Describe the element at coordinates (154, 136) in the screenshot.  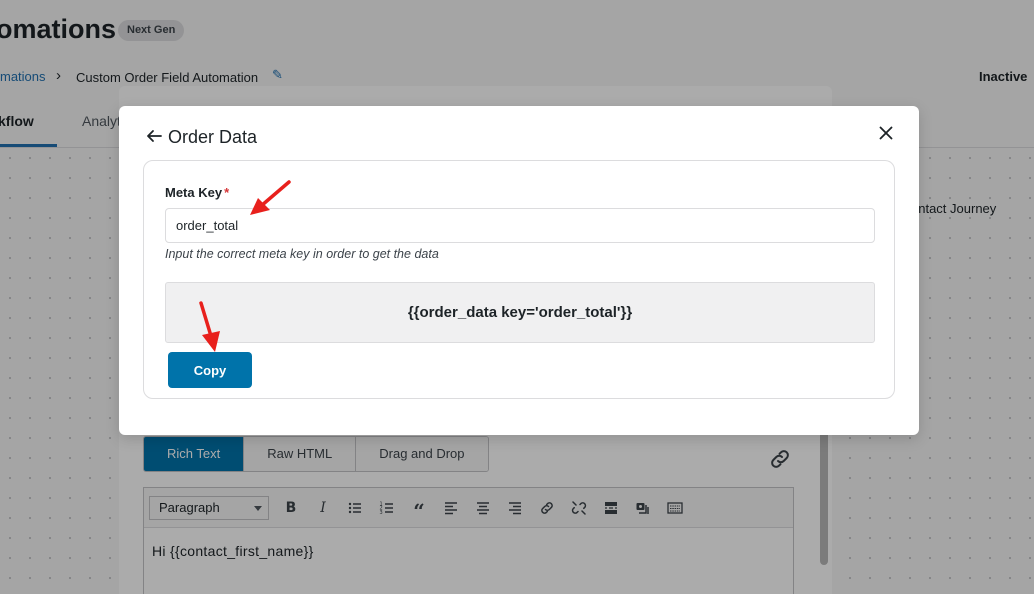
I see `arrow-left-icon` at that location.